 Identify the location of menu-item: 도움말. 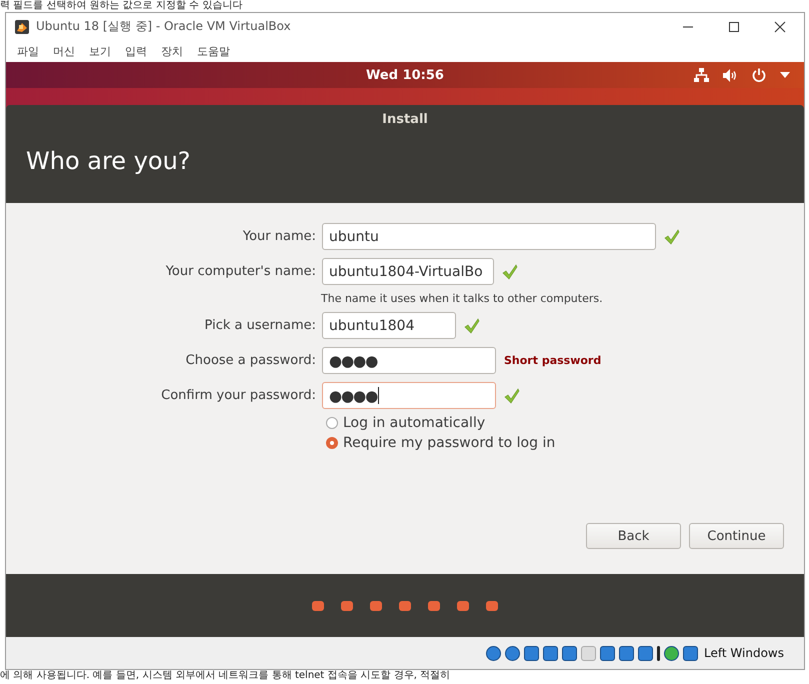
(213, 51).